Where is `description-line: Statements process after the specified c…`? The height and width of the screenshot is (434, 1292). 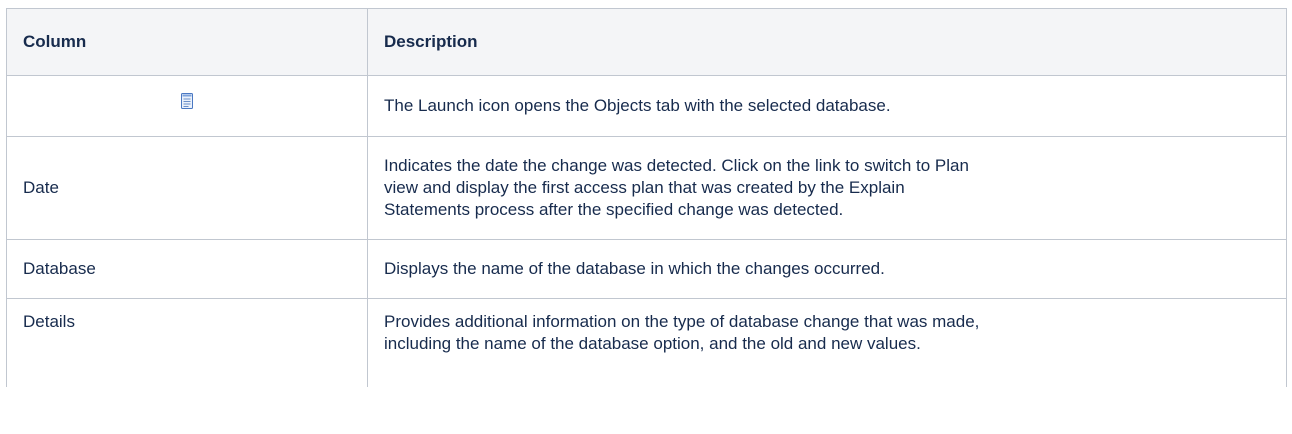
description-line: Statements process after the specified c… is located at coordinates (614, 209).